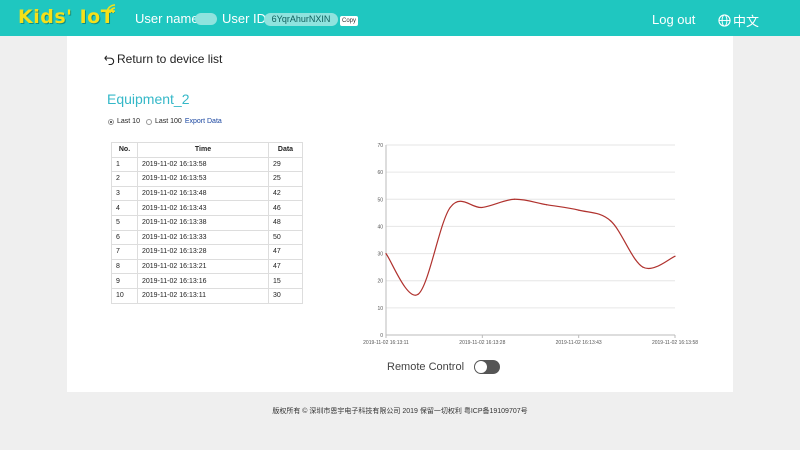 This screenshot has width=800, height=450. What do you see at coordinates (579, 343) in the screenshot?
I see `x-tick-label: 2019-11-02 16:13:43` at bounding box center [579, 343].